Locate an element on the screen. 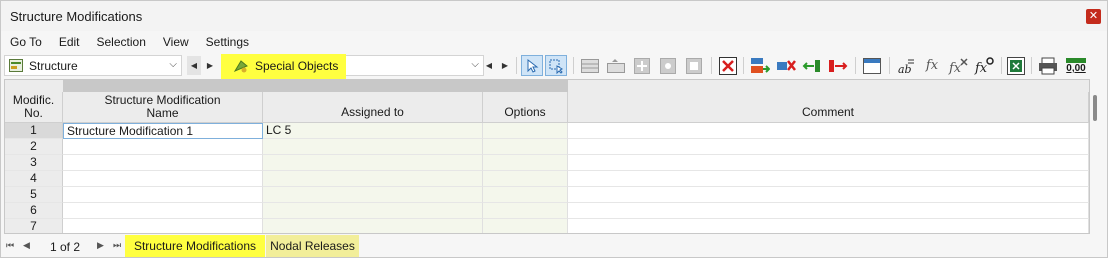 The height and width of the screenshot is (258, 1108). delete-button is located at coordinates (728, 65).